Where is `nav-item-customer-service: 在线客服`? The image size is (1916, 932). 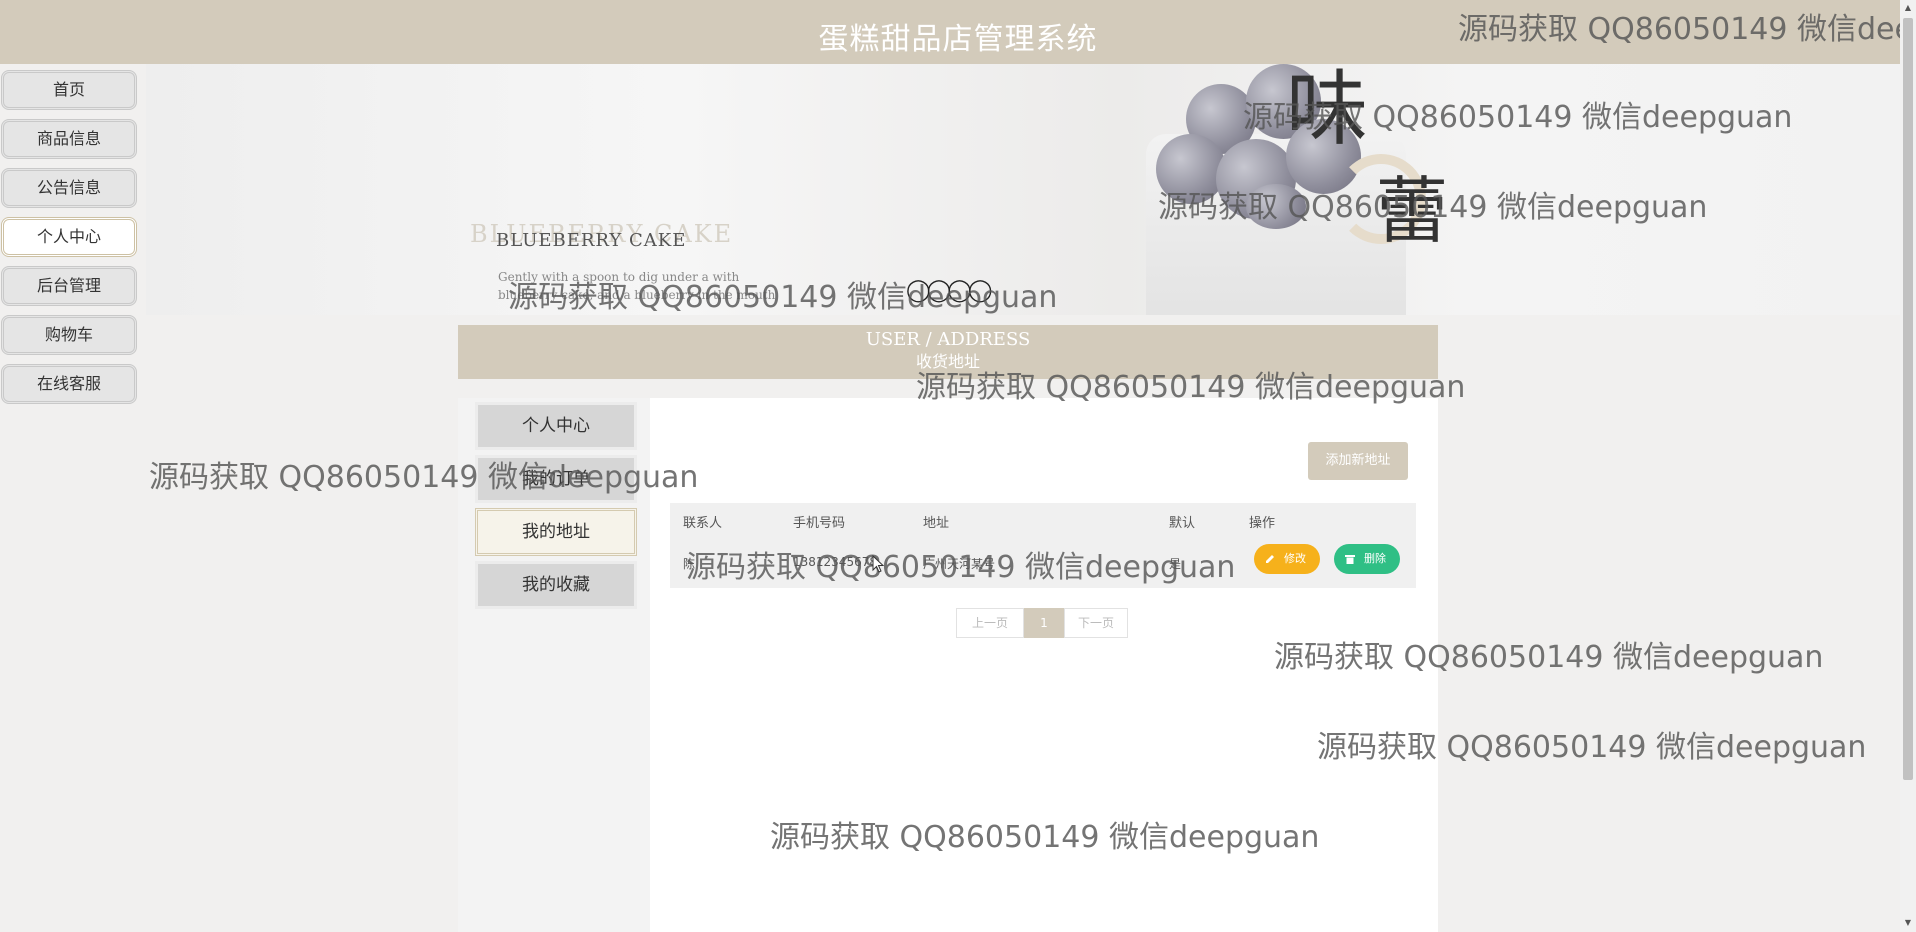
nav-item-customer-service: 在线客服 is located at coordinates (69, 384).